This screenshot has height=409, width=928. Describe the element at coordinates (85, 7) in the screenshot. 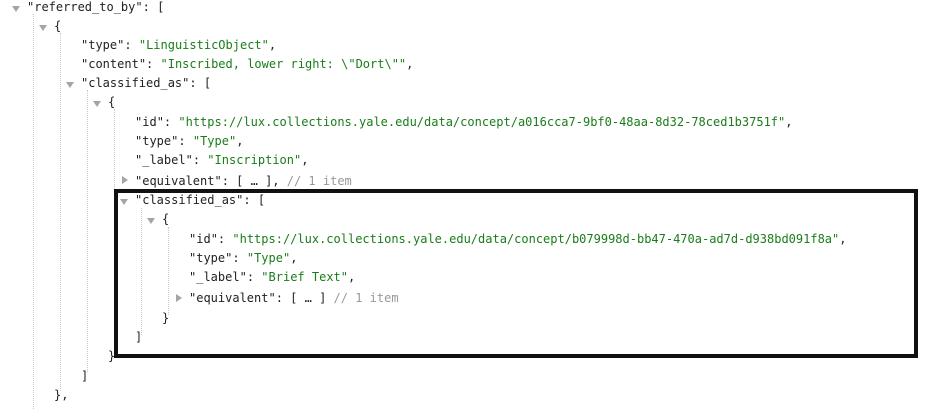

I see `json-key: referred_to_by` at that location.